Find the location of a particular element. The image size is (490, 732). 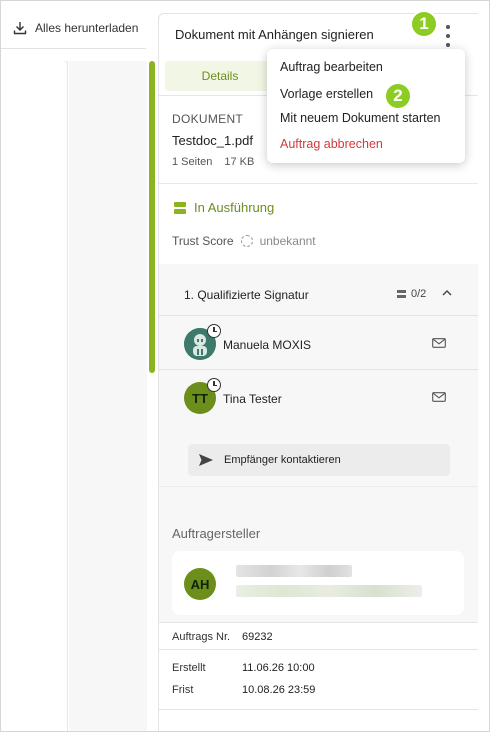

order-number-label: Auftrags Nr. is located at coordinates (201, 637).